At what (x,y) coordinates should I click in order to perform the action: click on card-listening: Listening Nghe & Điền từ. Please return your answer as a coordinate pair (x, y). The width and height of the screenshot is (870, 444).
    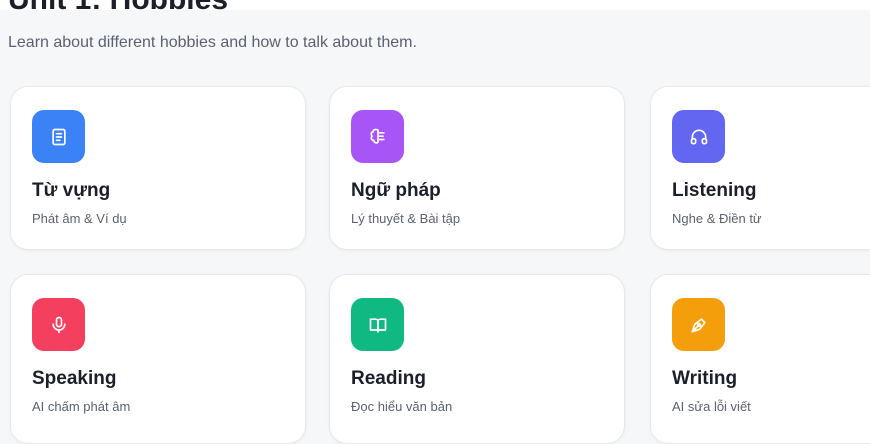
    Looking at the image, I should click on (760, 168).